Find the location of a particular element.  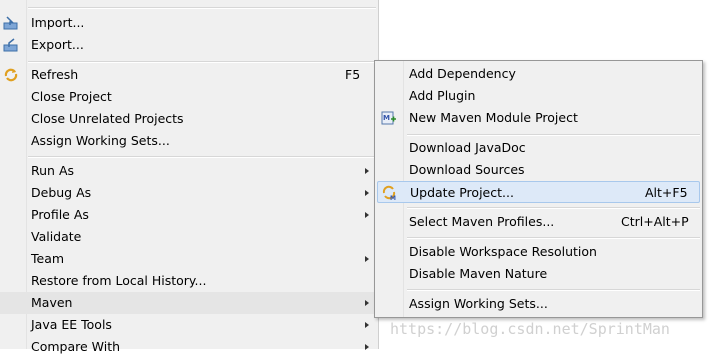

menu-item-label: Download JavaDoc is located at coordinates (467, 147).